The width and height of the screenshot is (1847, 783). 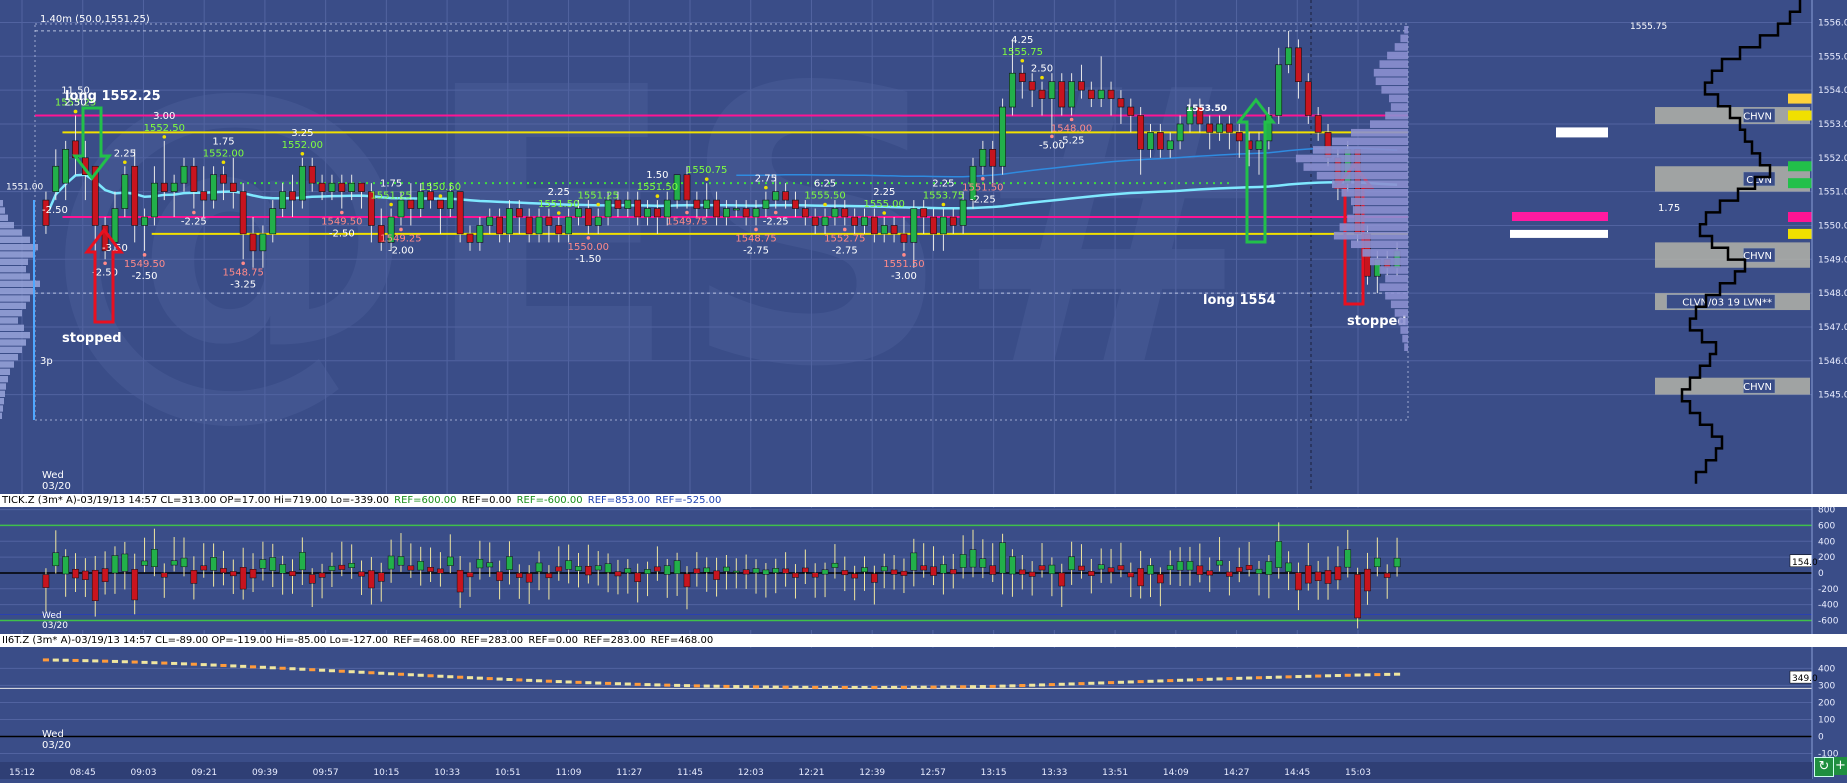 What do you see at coordinates (447, 773) in the screenshot?
I see `time-axis-label: 10:33` at bounding box center [447, 773].